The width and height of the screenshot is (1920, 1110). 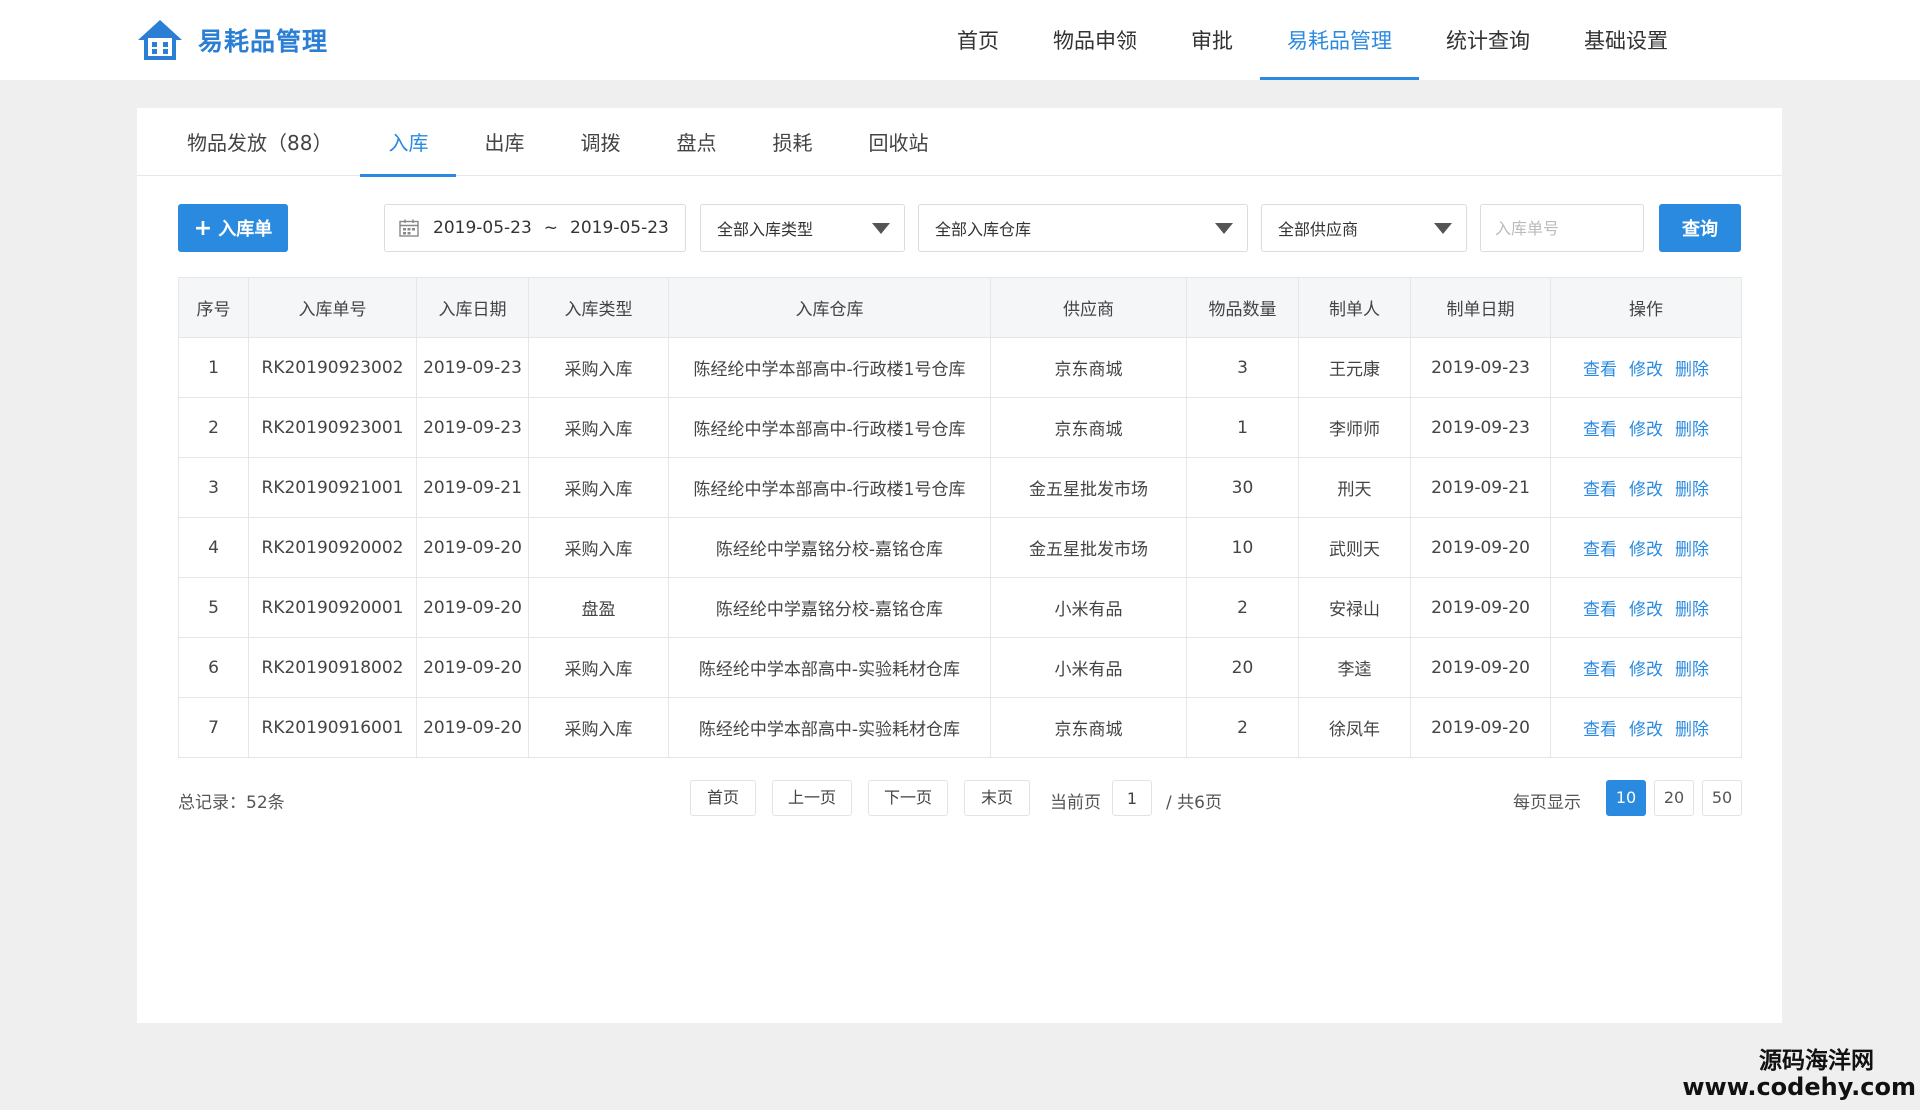 I want to click on house-icon, so click(x=160, y=40).